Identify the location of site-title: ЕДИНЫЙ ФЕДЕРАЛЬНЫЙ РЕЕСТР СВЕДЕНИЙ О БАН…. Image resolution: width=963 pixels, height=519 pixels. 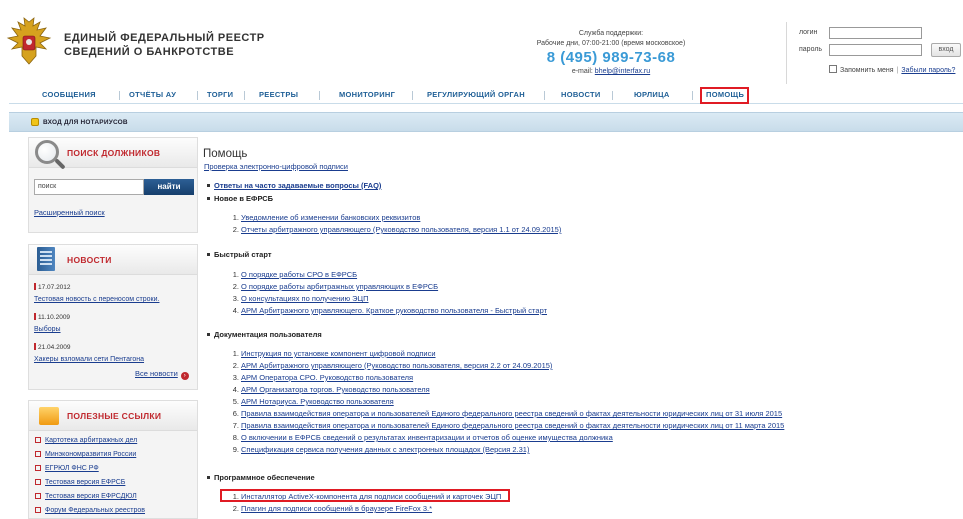
(164, 45).